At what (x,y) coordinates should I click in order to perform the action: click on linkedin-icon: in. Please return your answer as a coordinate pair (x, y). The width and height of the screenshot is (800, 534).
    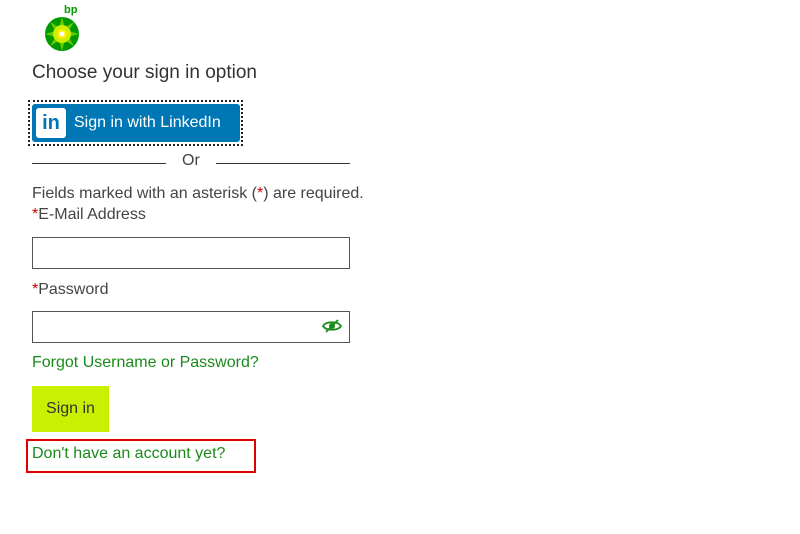
    Looking at the image, I should click on (51, 123).